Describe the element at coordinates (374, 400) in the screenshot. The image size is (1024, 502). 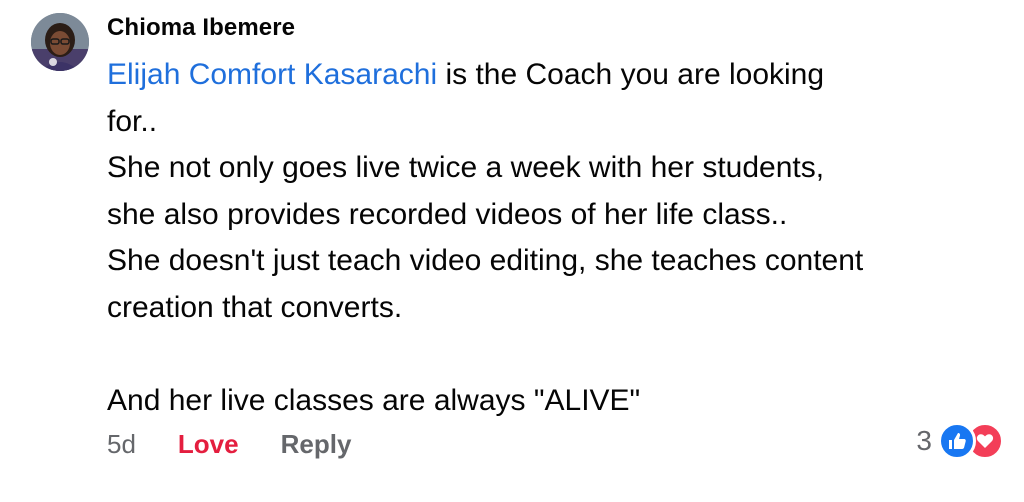
I see `comment-line: And her live classes are always "ALIVE"` at that location.